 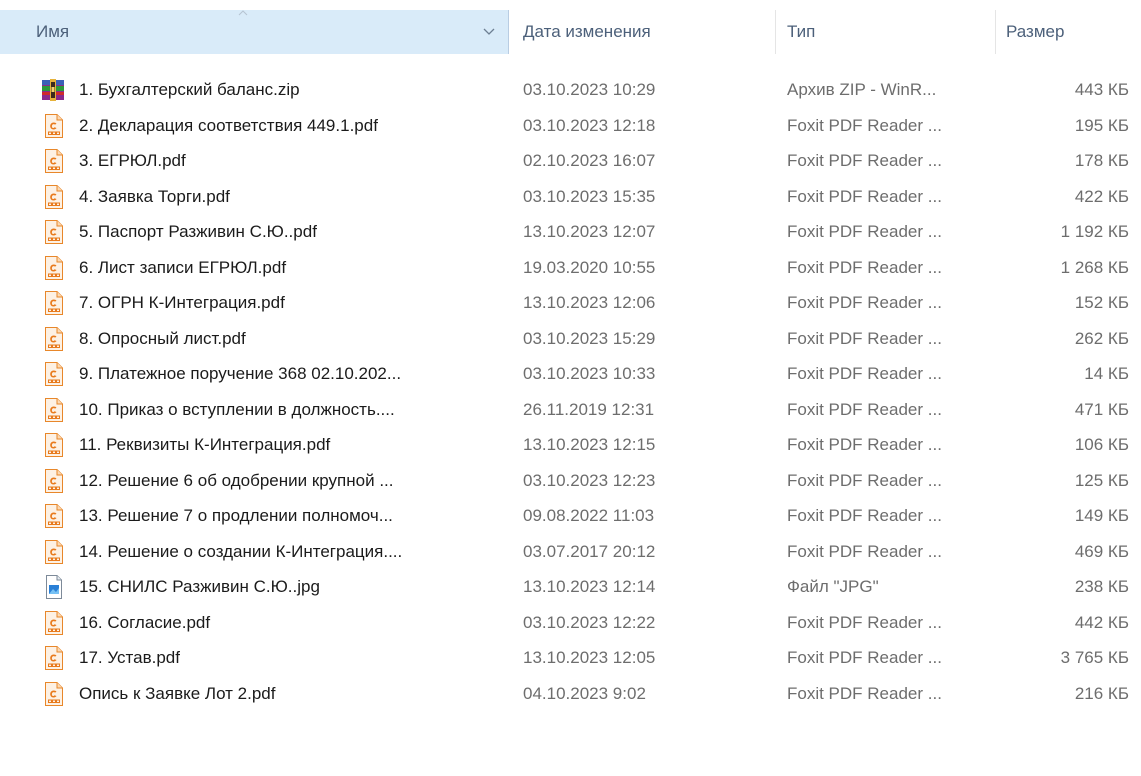 What do you see at coordinates (589, 267) in the screenshot?
I see `file-date-modified: 19.03.2020 10:55` at bounding box center [589, 267].